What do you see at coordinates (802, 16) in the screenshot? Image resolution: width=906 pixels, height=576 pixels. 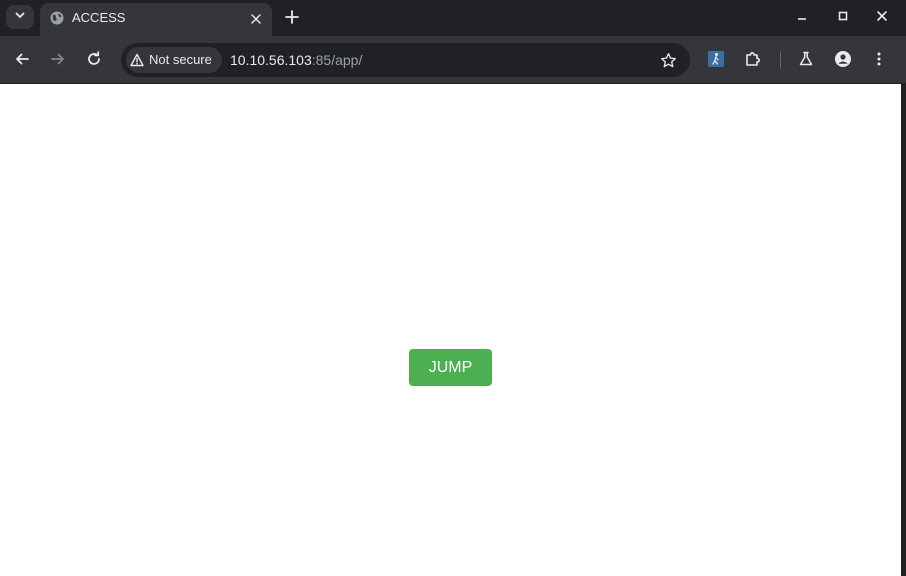 I see `minimize-button` at bounding box center [802, 16].